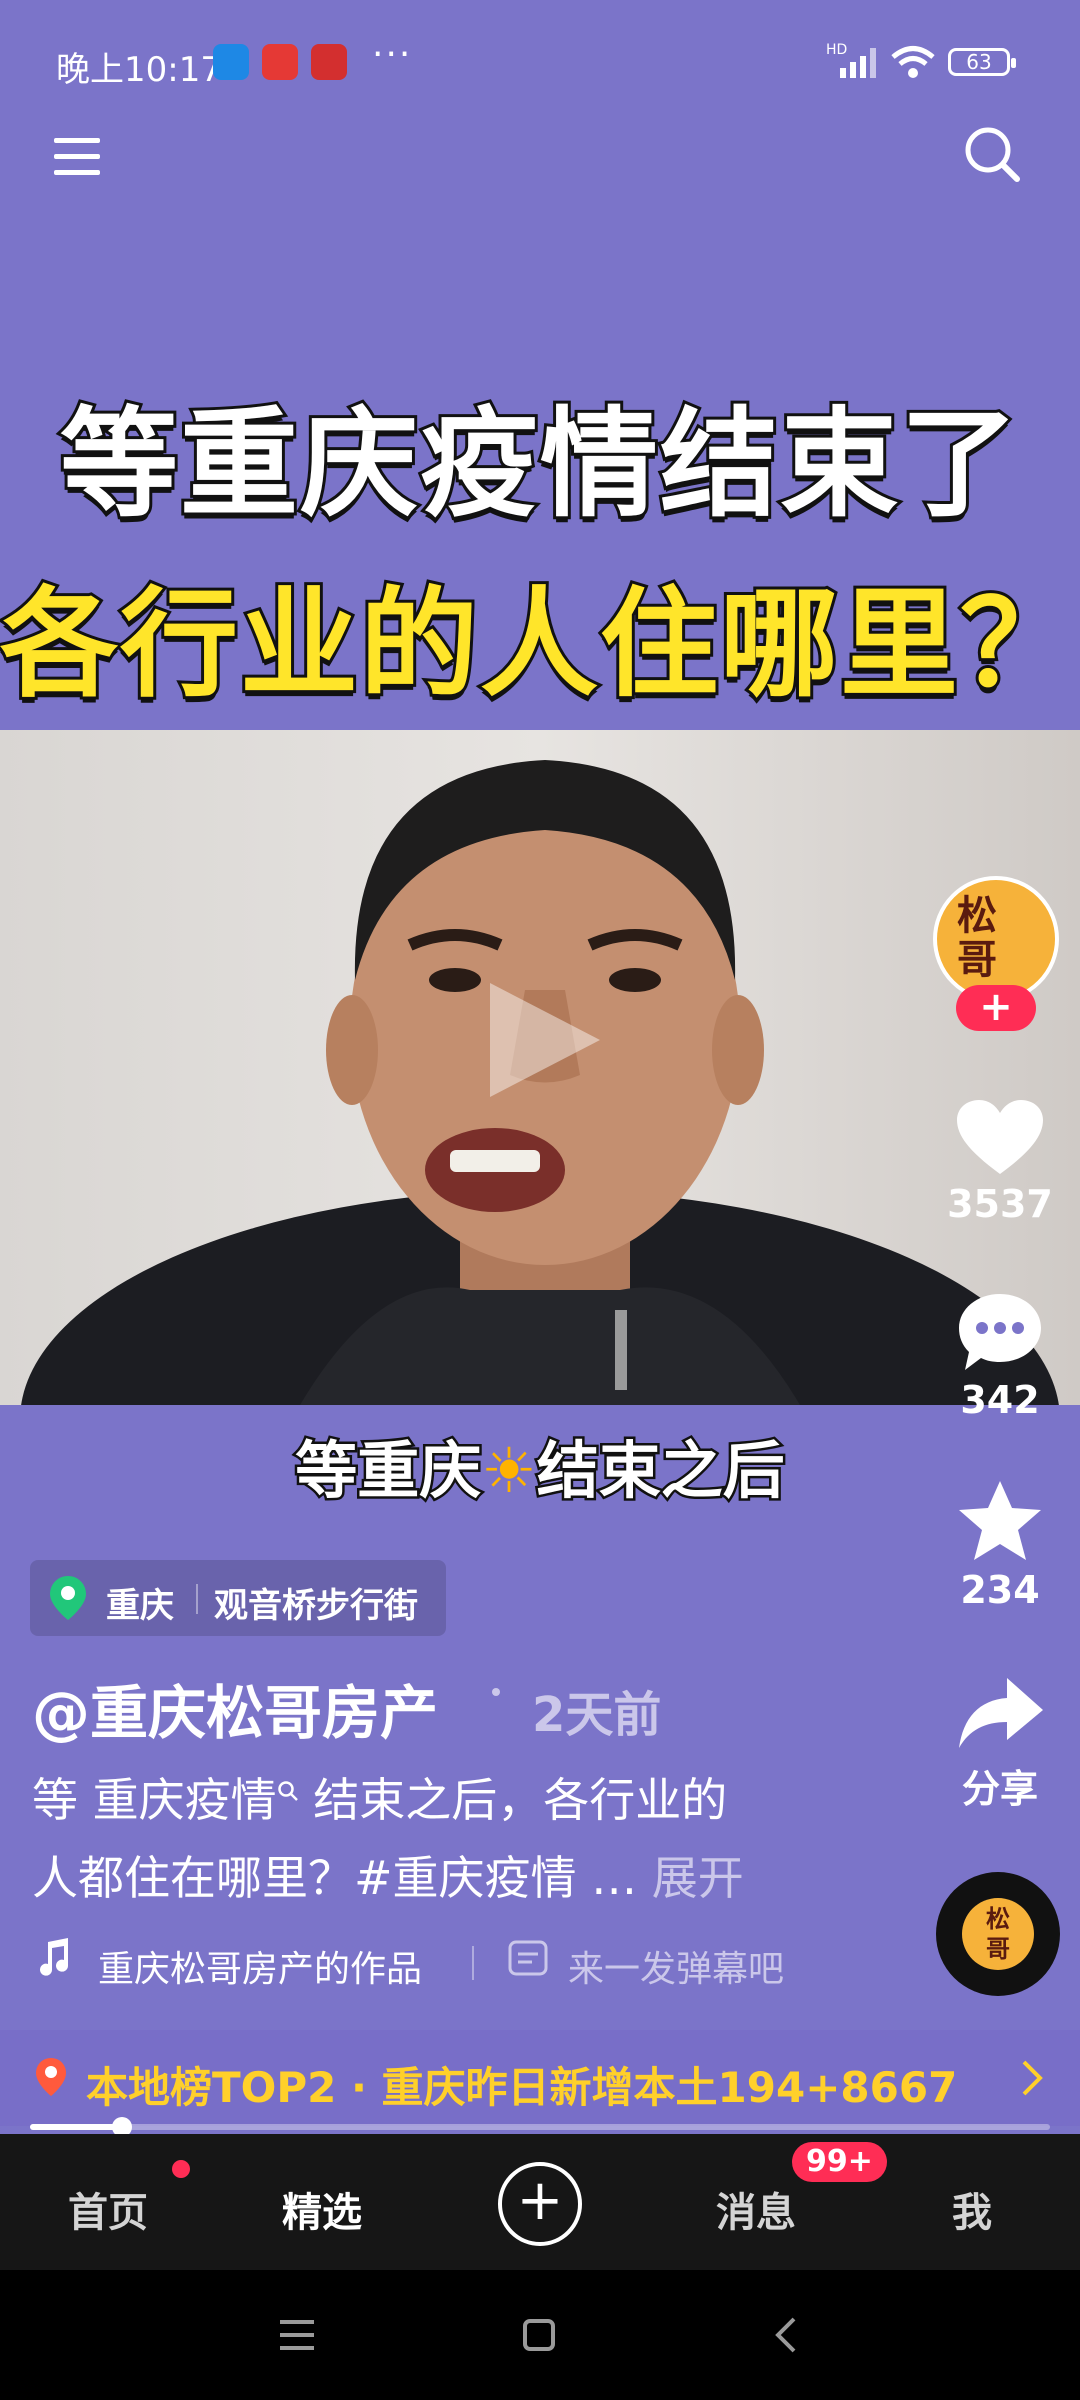 The height and width of the screenshot is (2400, 1080). Describe the element at coordinates (231, 62) in the screenshot. I see `browser-app-icon` at that location.